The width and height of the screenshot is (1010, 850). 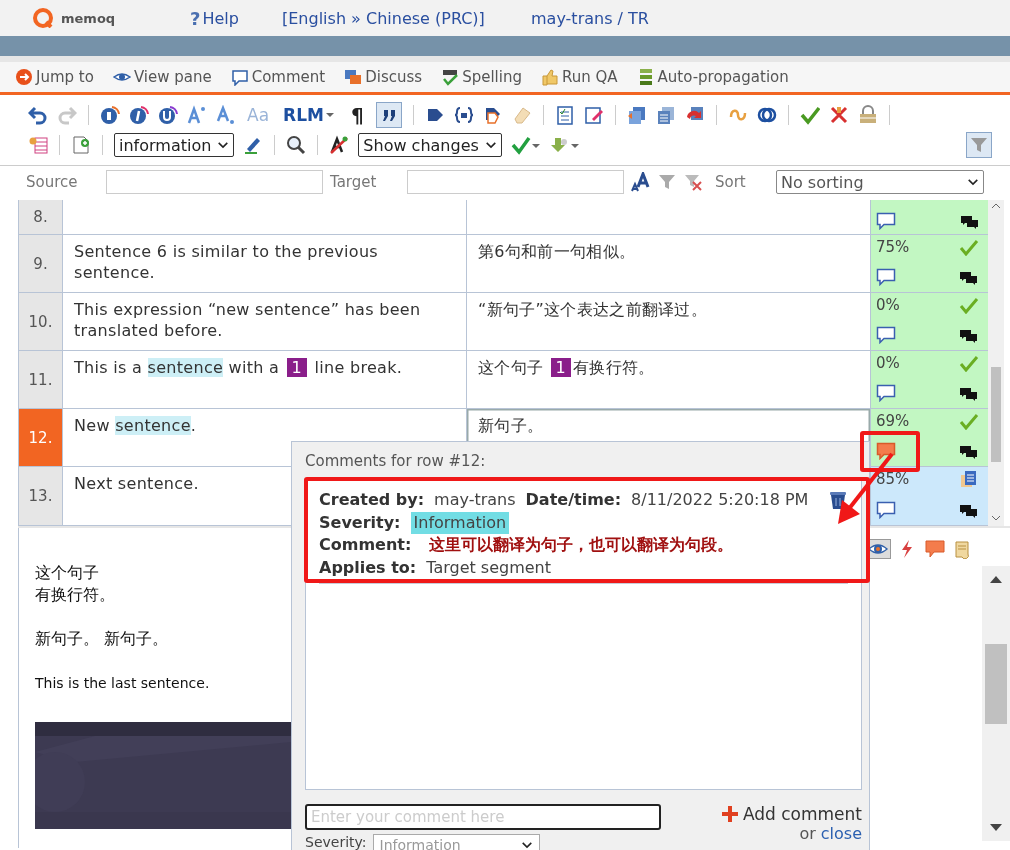 What do you see at coordinates (729, 814) in the screenshot?
I see `plus-icon` at bounding box center [729, 814].